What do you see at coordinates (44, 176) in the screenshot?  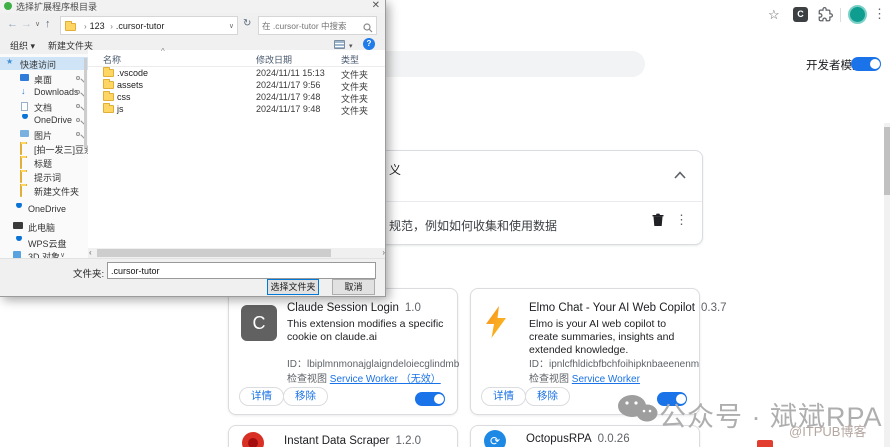 I see `sidebar-item-folder: 提示词` at bounding box center [44, 176].